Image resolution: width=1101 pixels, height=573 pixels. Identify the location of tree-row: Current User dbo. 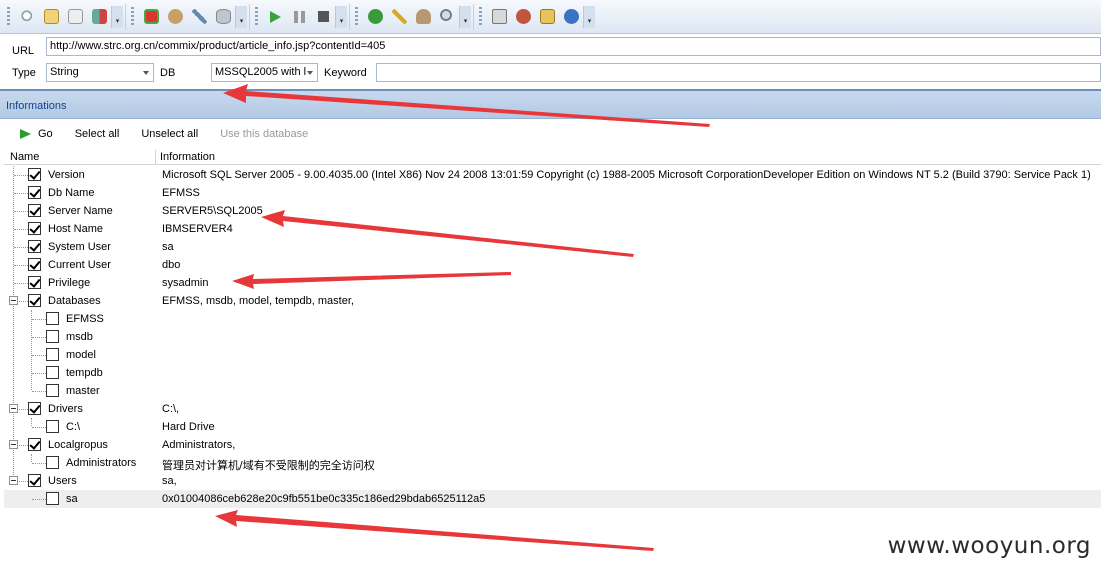
(552, 265).